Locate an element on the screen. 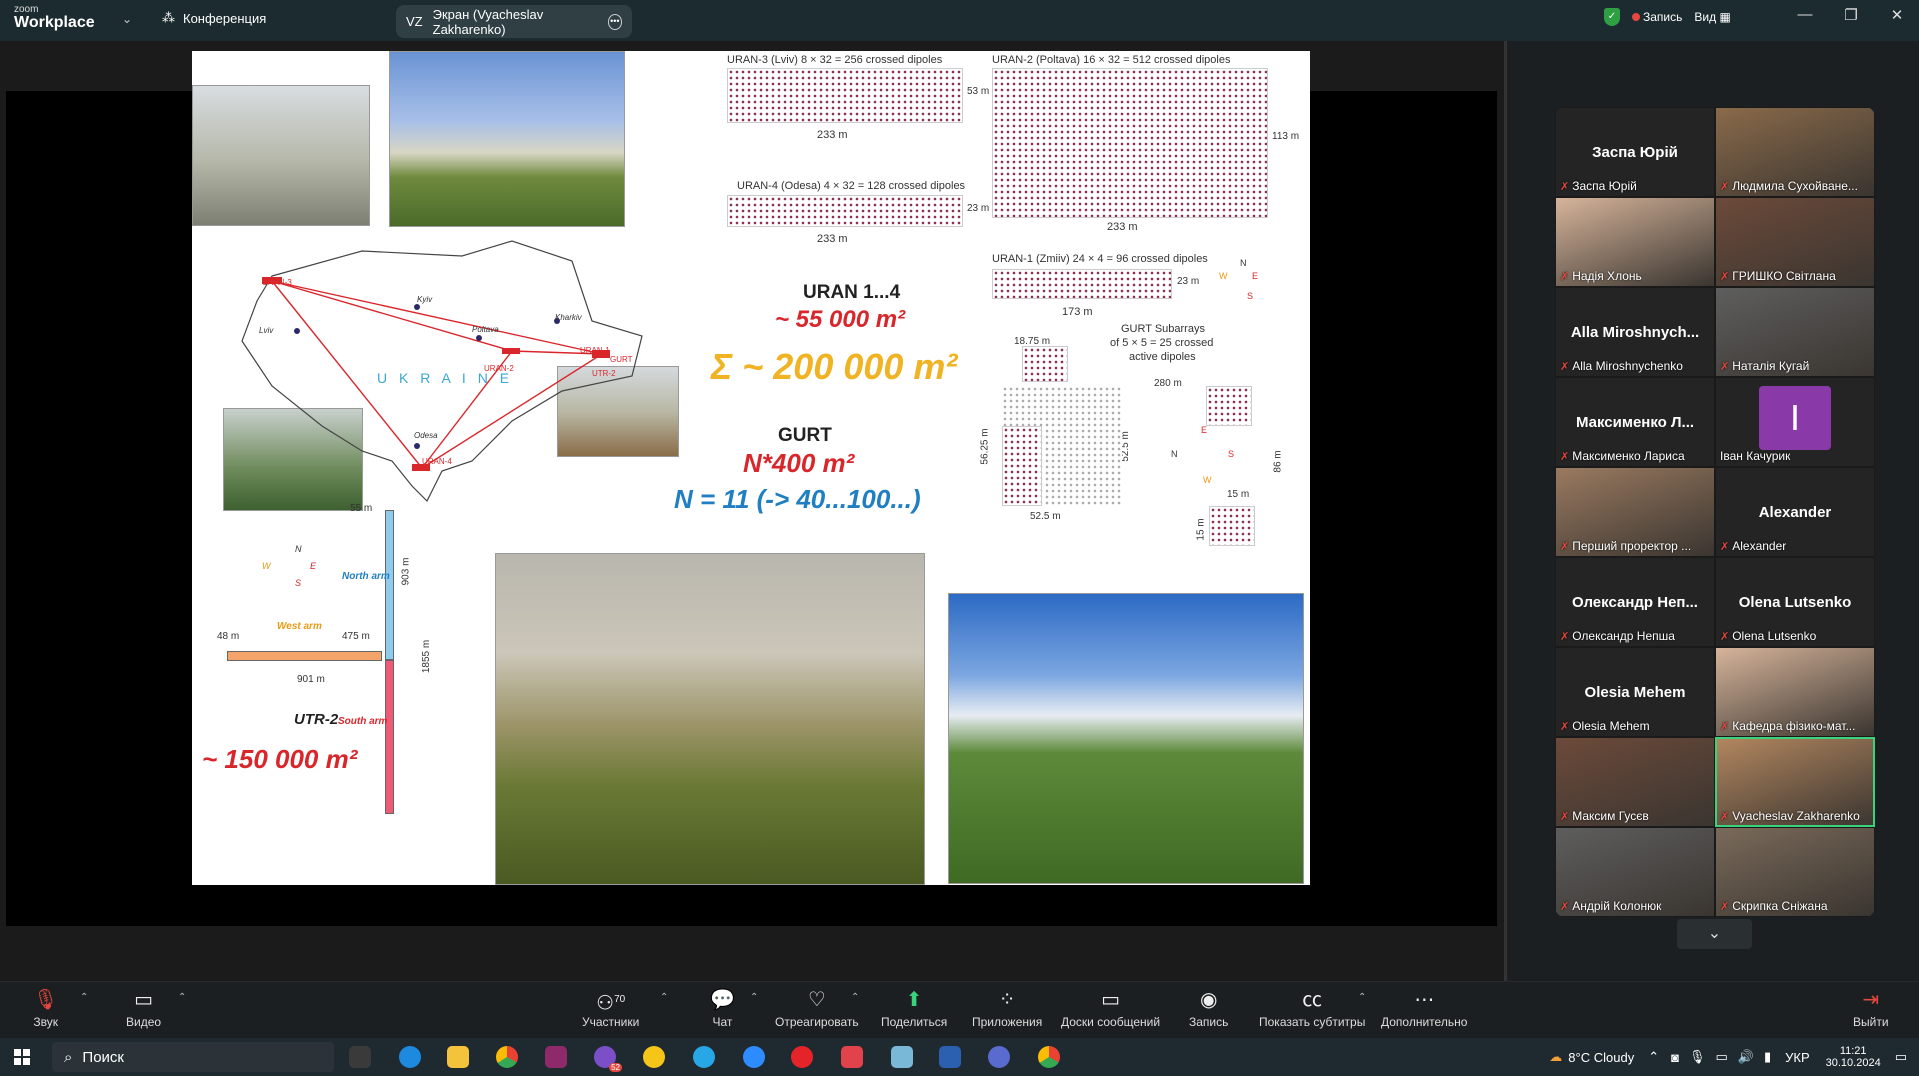 The height and width of the screenshot is (1076, 1919). clock: 11:21 30.10.2024 is located at coordinates (1853, 1057).